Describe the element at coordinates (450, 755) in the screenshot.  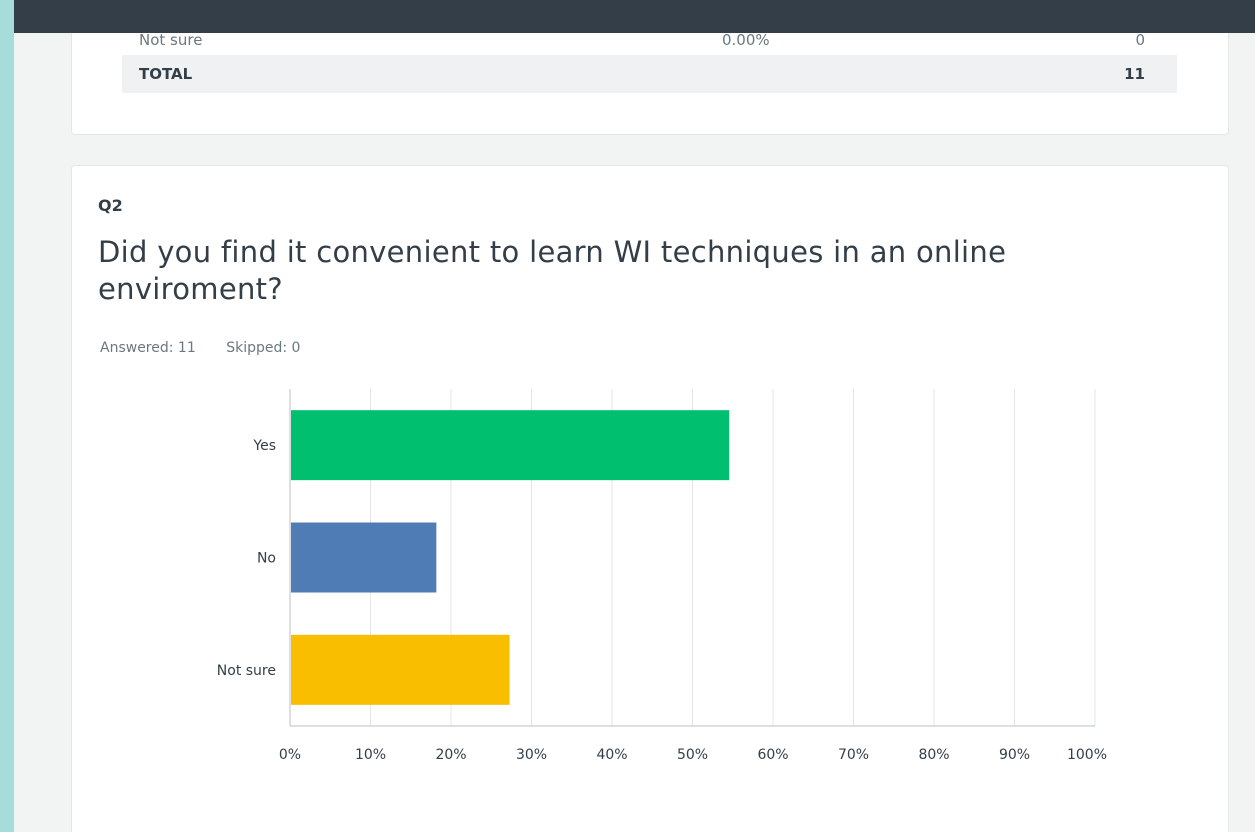
I see `x-tick-label: 20%` at that location.